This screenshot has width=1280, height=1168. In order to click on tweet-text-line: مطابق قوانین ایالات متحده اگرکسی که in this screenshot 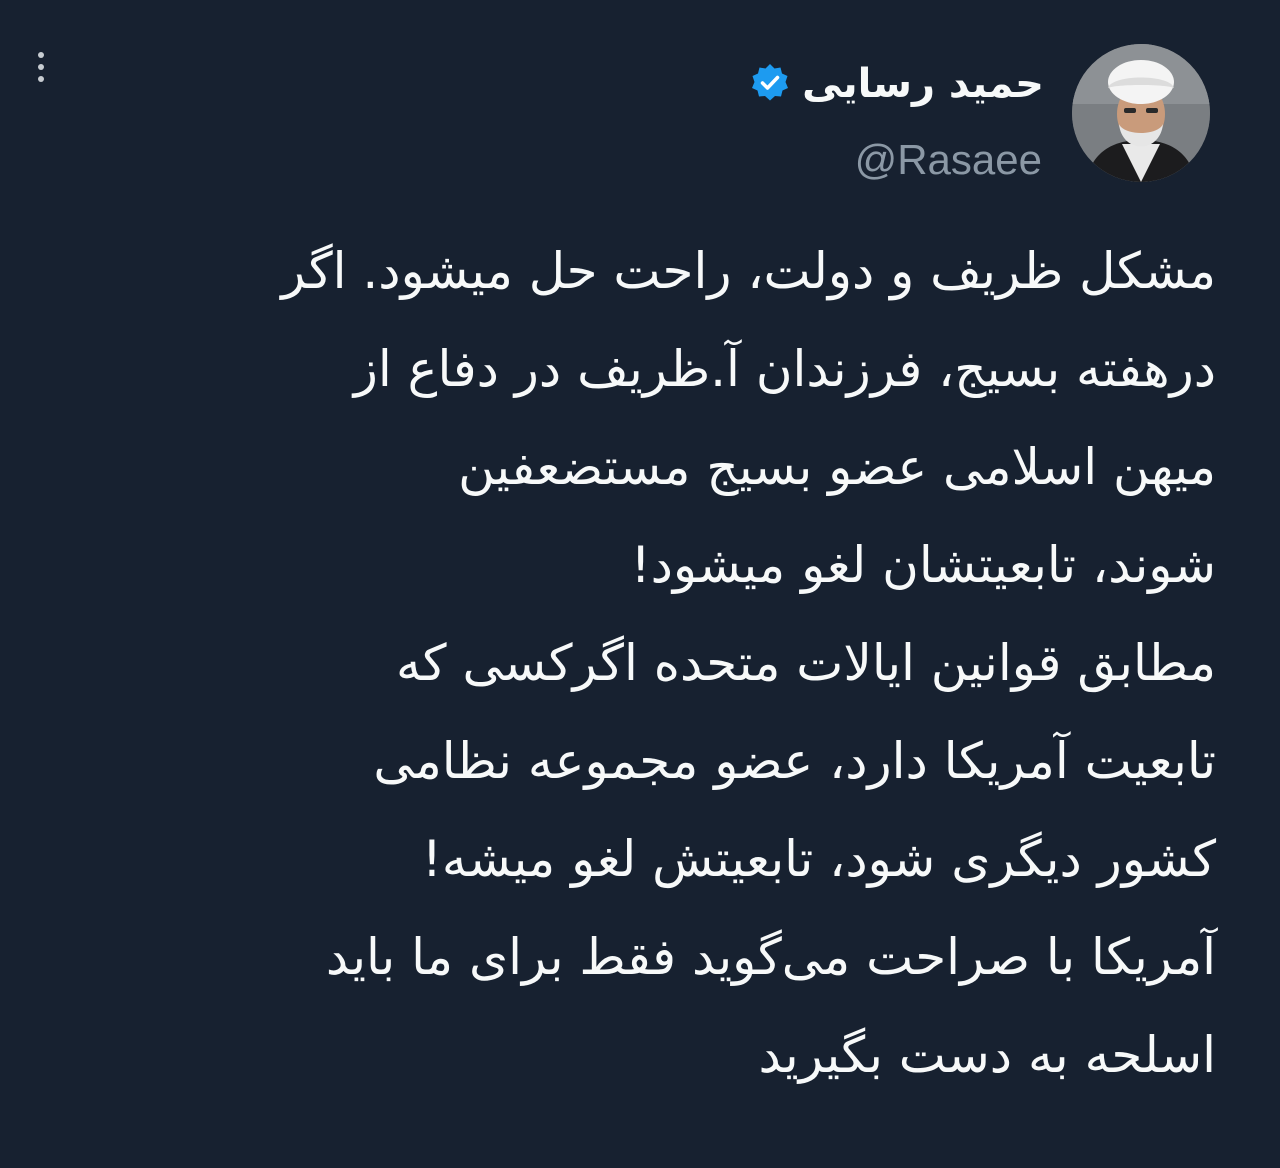, I will do `click(806, 663)`.